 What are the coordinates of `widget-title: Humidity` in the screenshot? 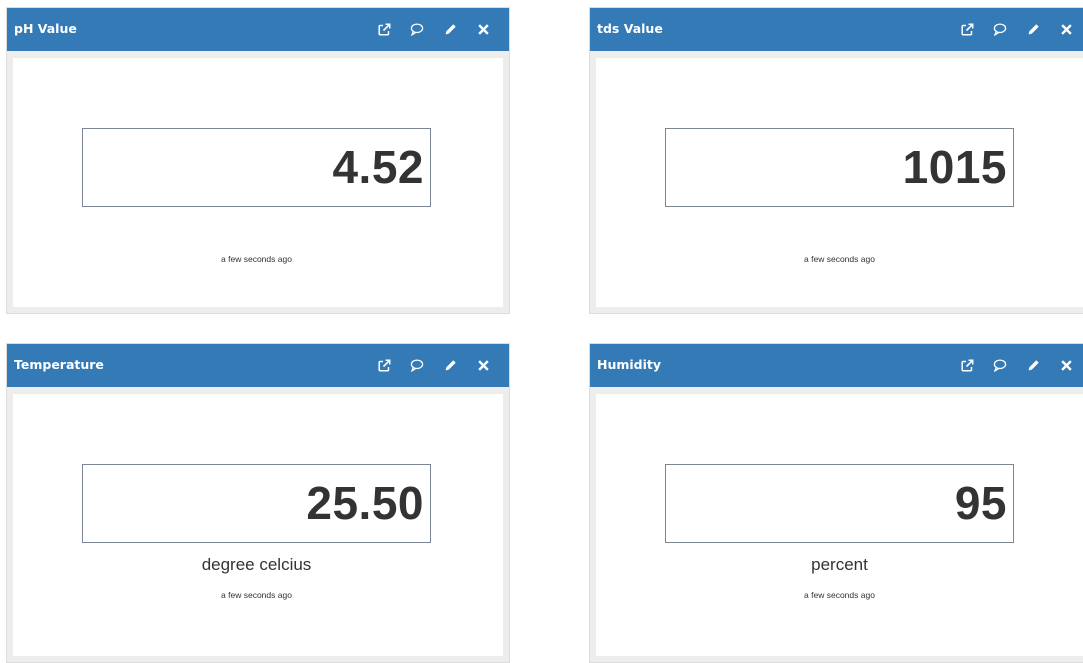 It's located at (629, 364).